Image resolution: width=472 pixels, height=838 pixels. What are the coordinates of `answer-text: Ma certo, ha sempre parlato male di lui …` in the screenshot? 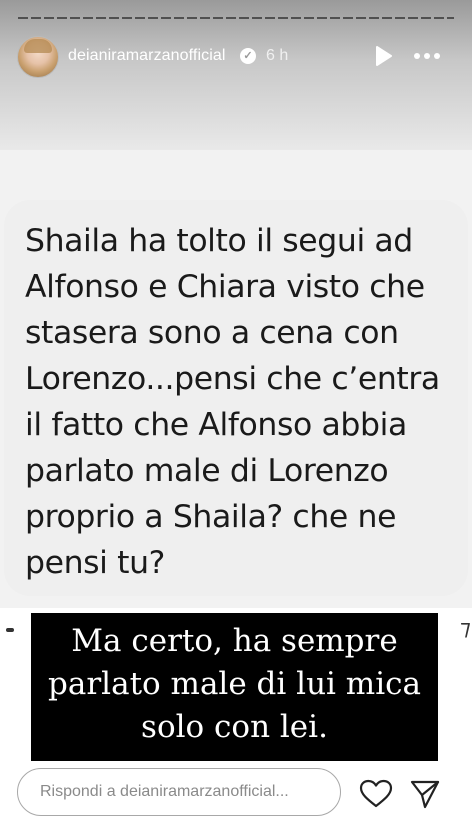 It's located at (234, 684).